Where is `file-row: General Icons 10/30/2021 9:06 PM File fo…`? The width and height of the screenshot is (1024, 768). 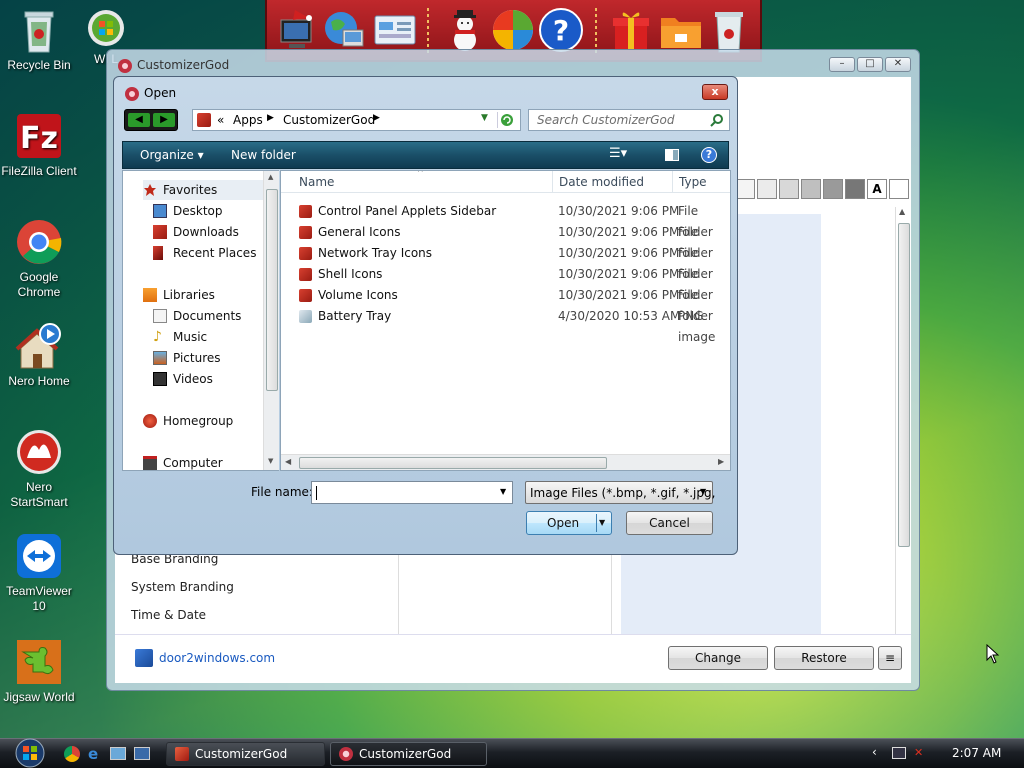
file-row: General Icons 10/30/2021 9:06 PM File fo… is located at coordinates (505, 241).